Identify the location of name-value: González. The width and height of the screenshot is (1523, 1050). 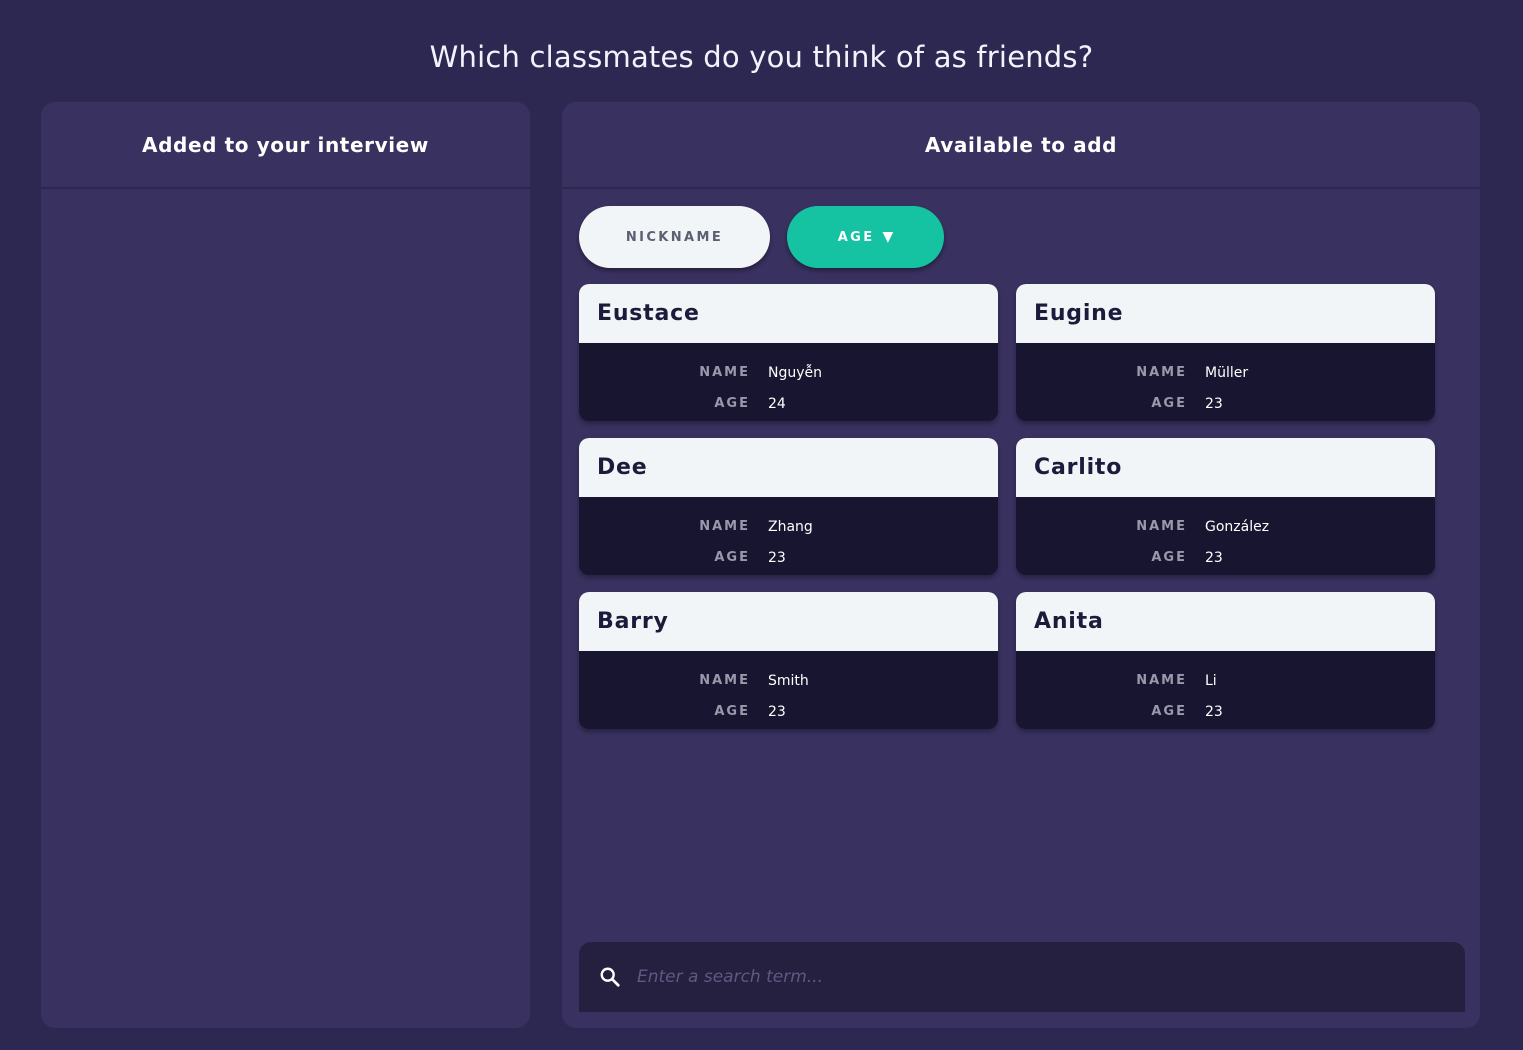
(1237, 526).